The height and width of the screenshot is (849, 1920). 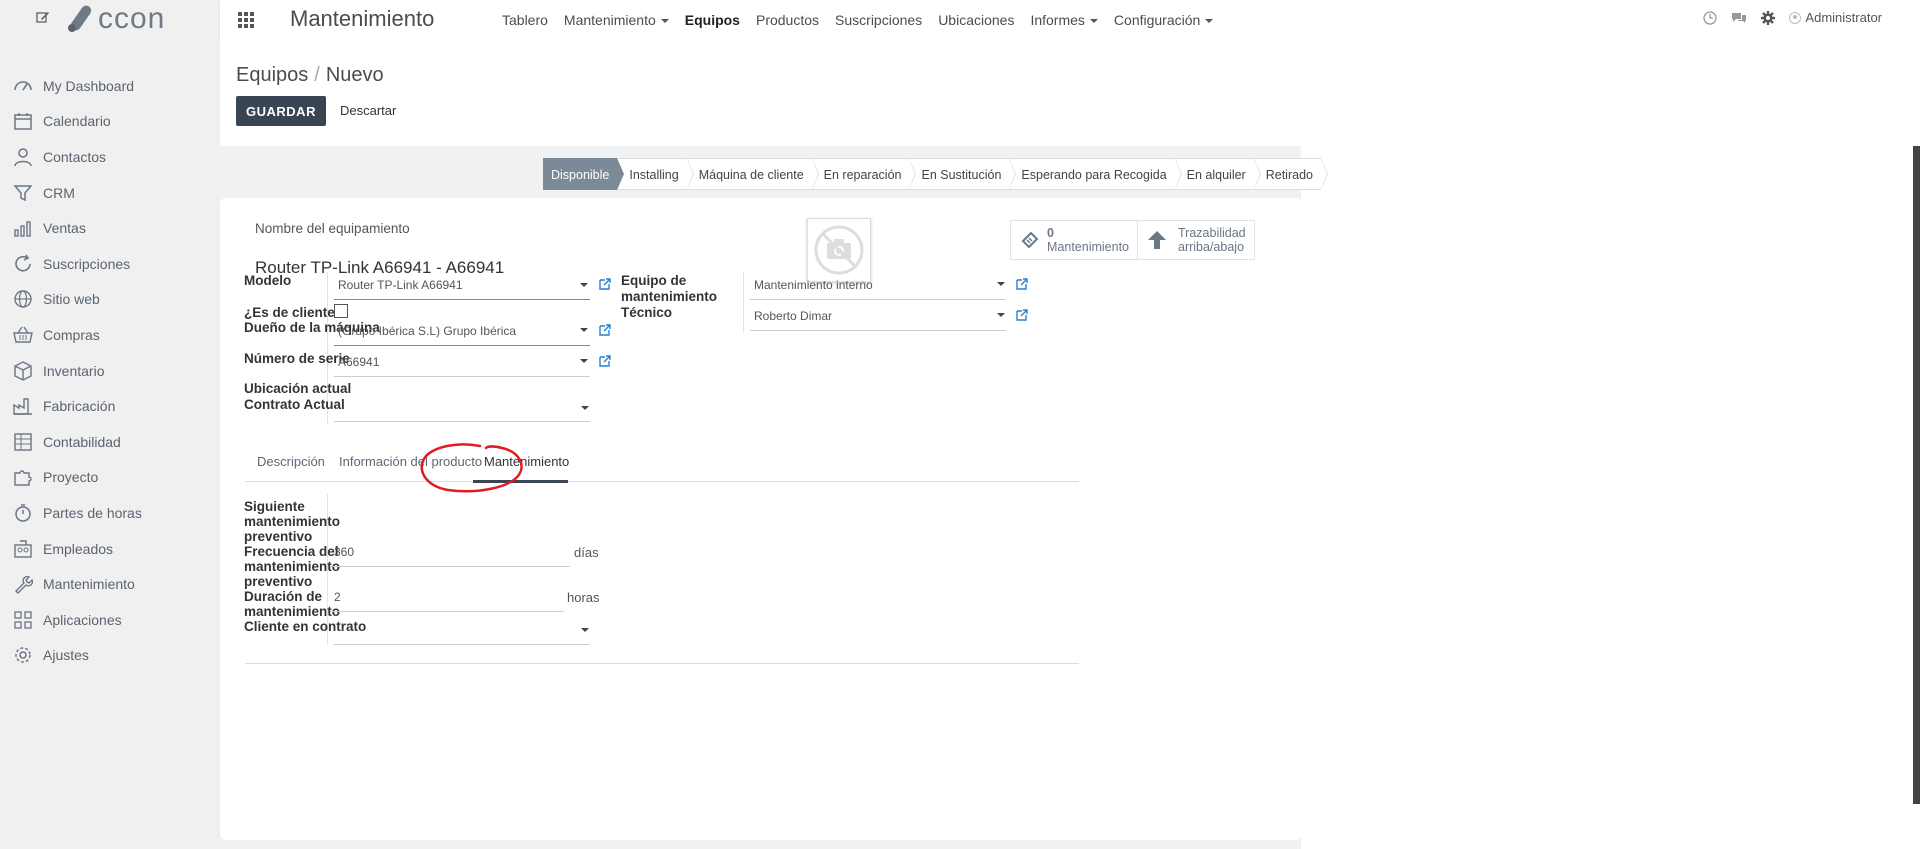 I want to click on nav-productos: Productos, so click(x=787, y=20).